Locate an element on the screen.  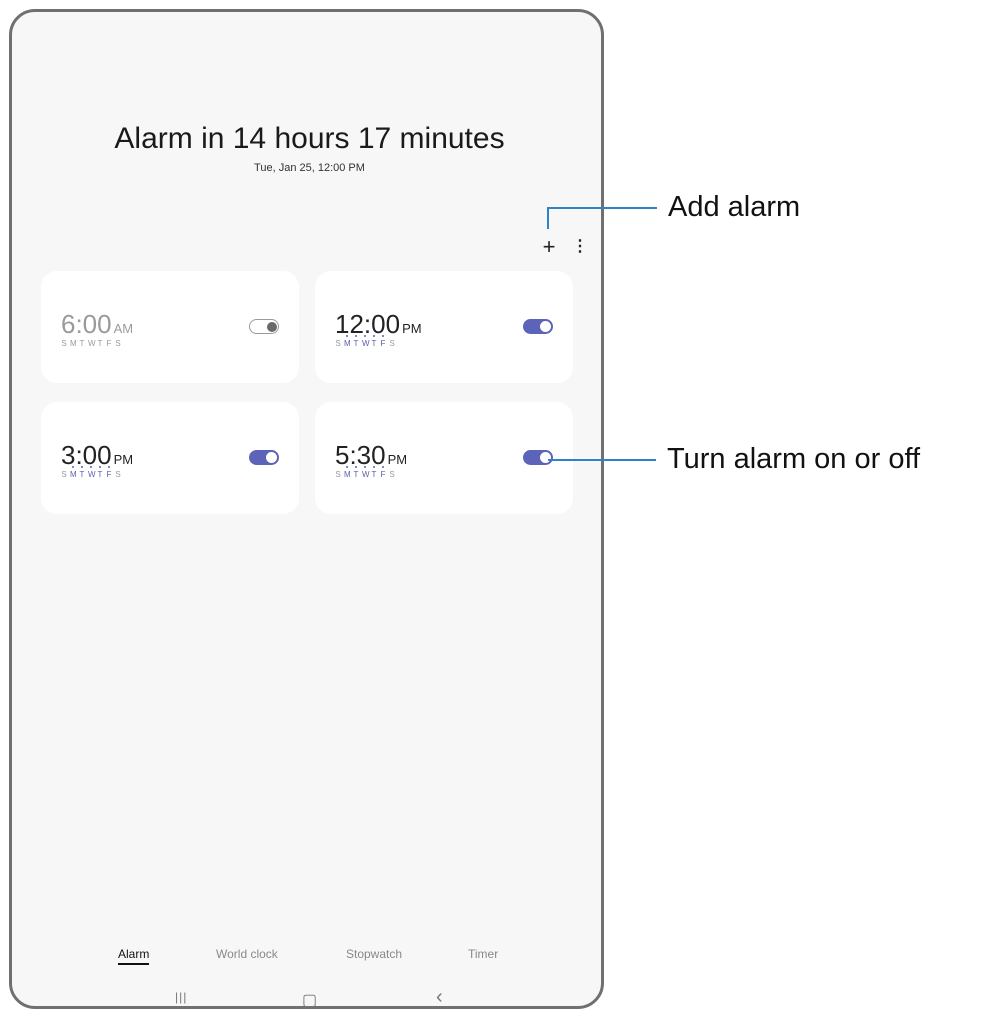
more-vertical-icon: ⋮ is located at coordinates (580, 246).